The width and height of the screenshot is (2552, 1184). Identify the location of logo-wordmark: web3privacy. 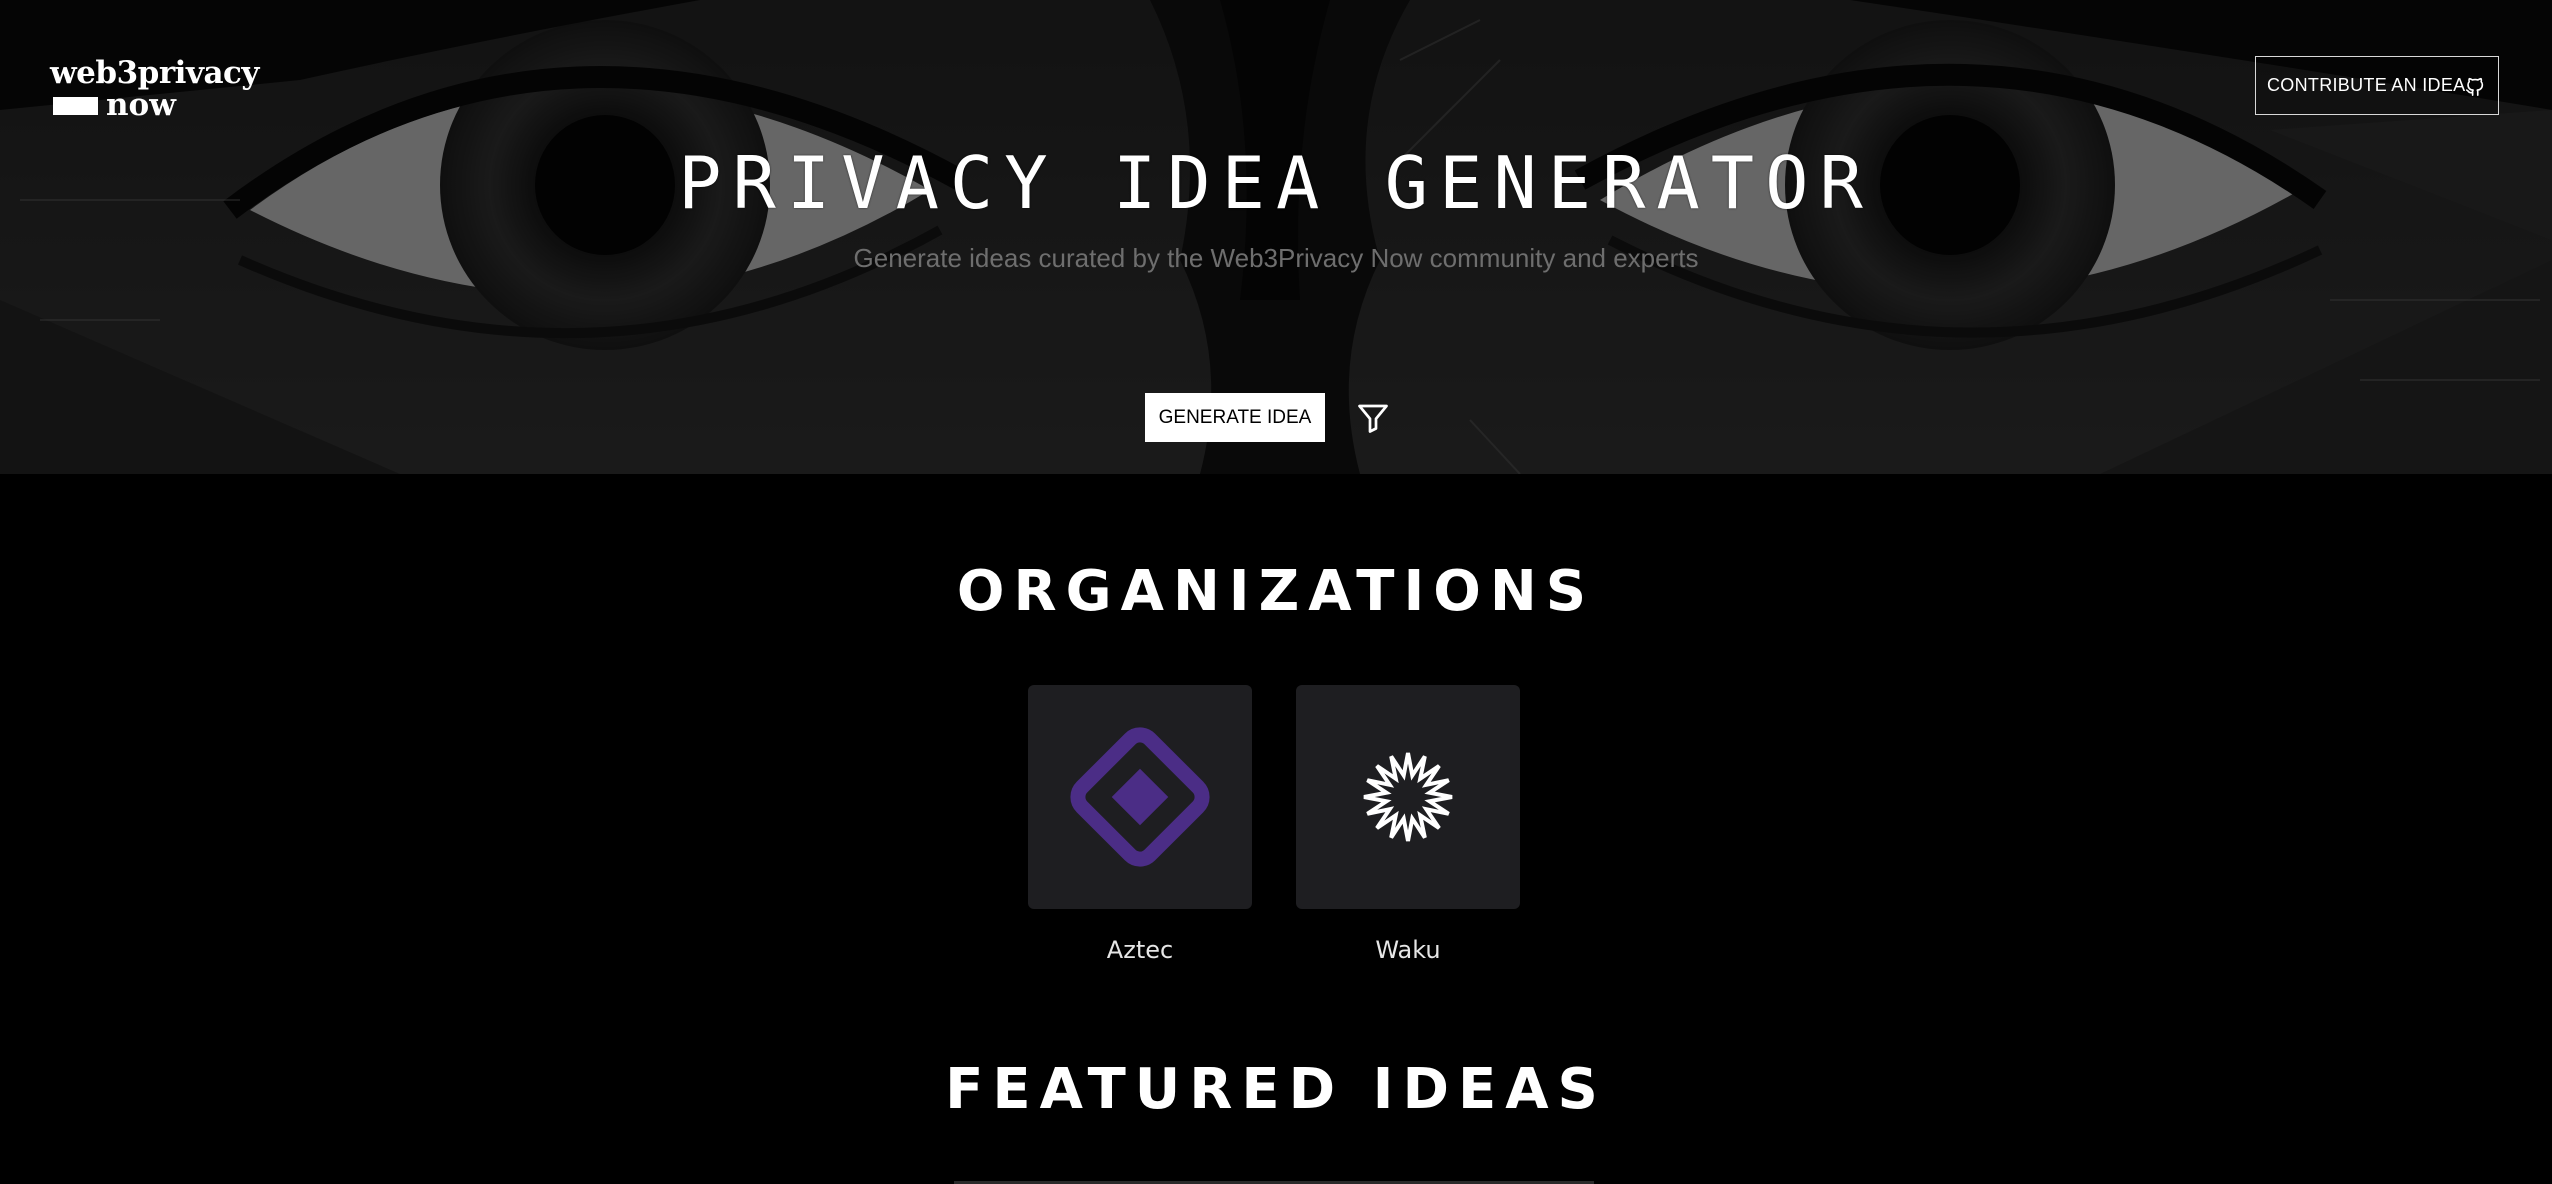
(154, 73).